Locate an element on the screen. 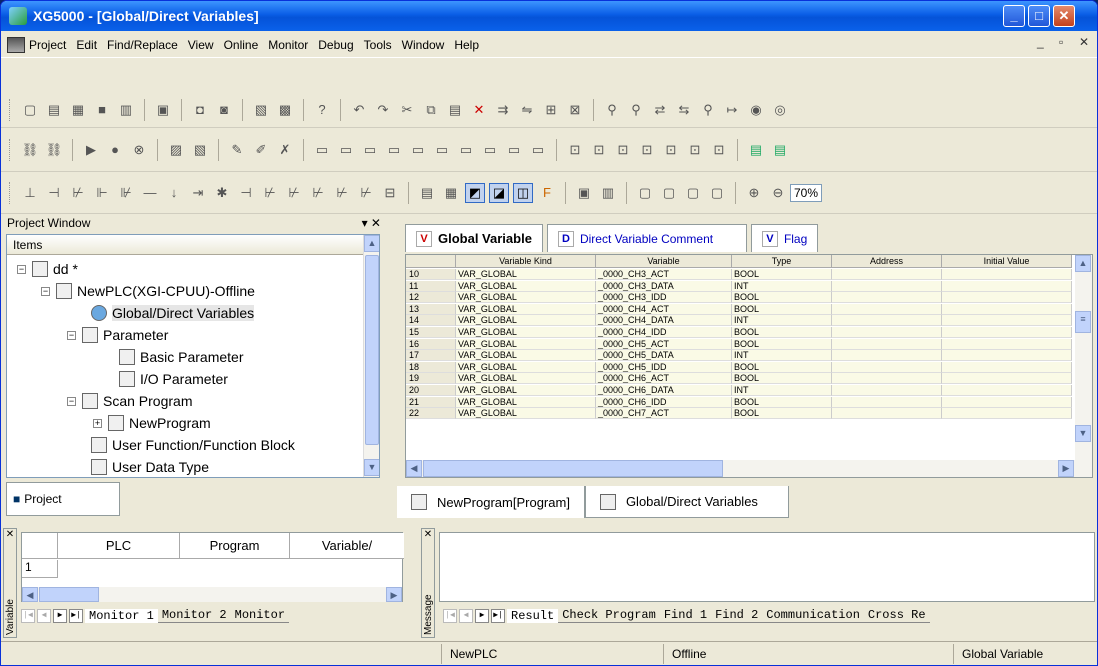  vline-icon: ↓ is located at coordinates (174, 193).